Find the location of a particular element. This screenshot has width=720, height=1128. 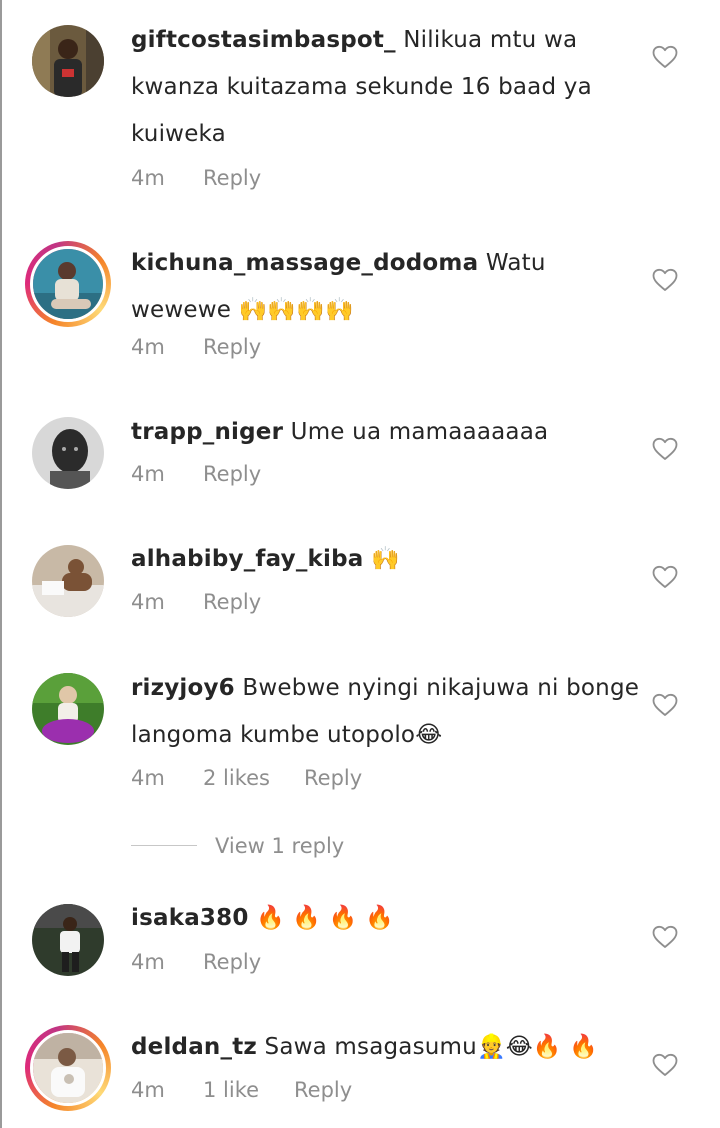

comment-username: isaka380 is located at coordinates (190, 918).